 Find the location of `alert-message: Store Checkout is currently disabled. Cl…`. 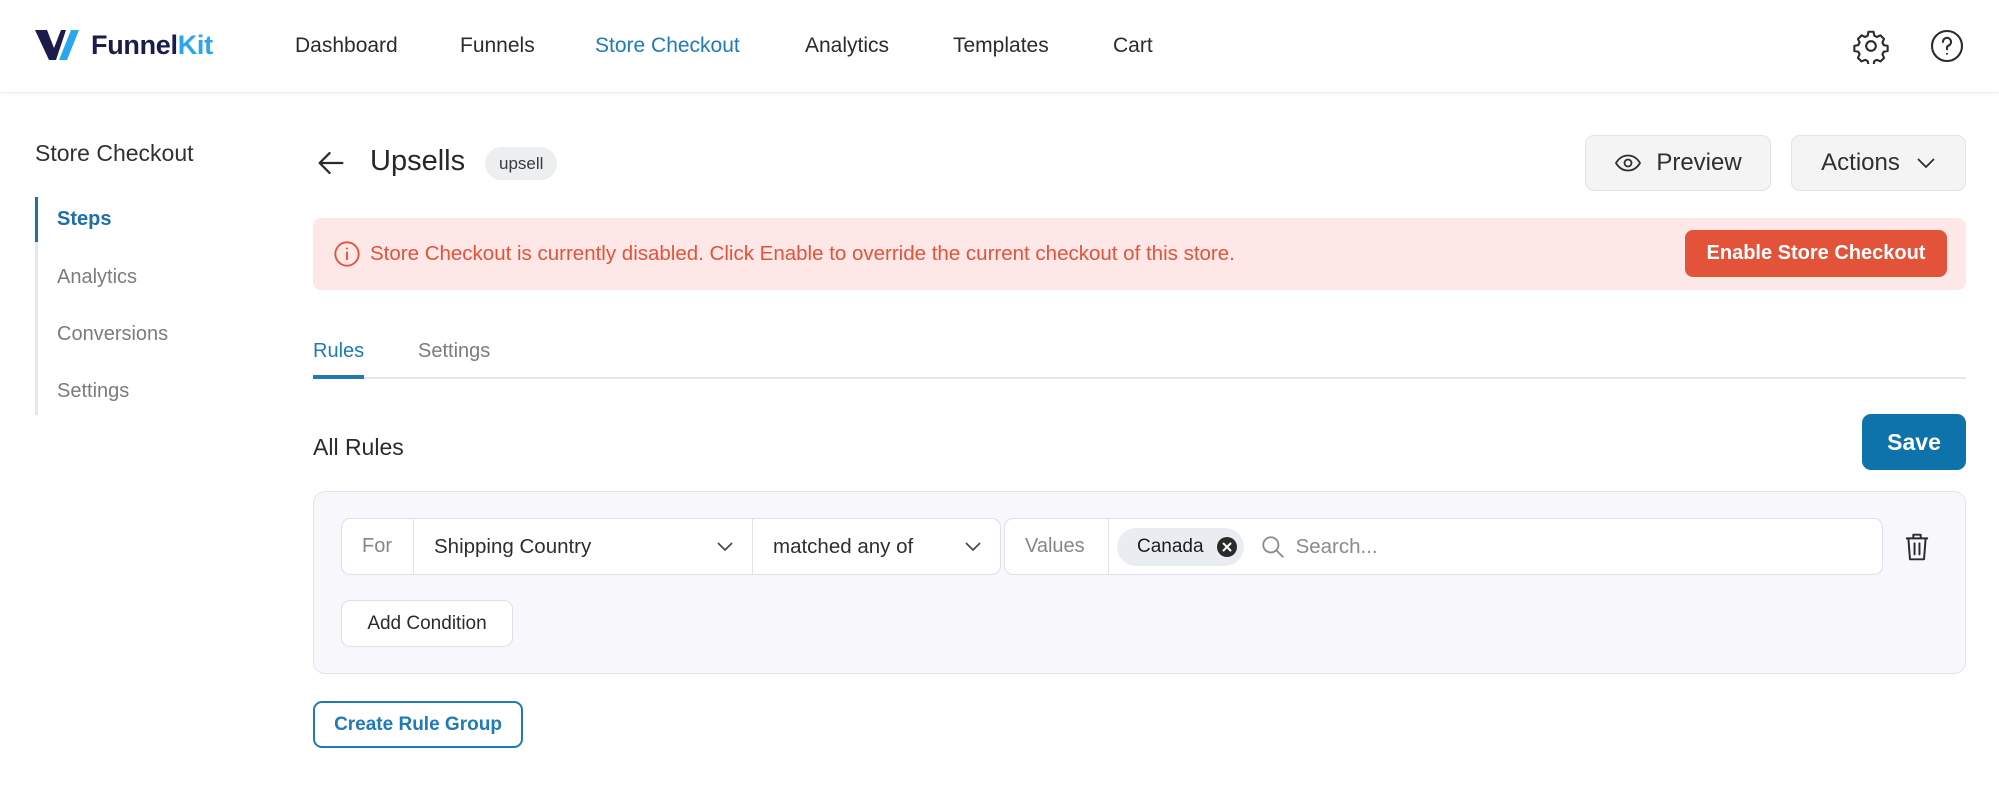

alert-message: Store Checkout is currently disabled. Cl… is located at coordinates (802, 253).